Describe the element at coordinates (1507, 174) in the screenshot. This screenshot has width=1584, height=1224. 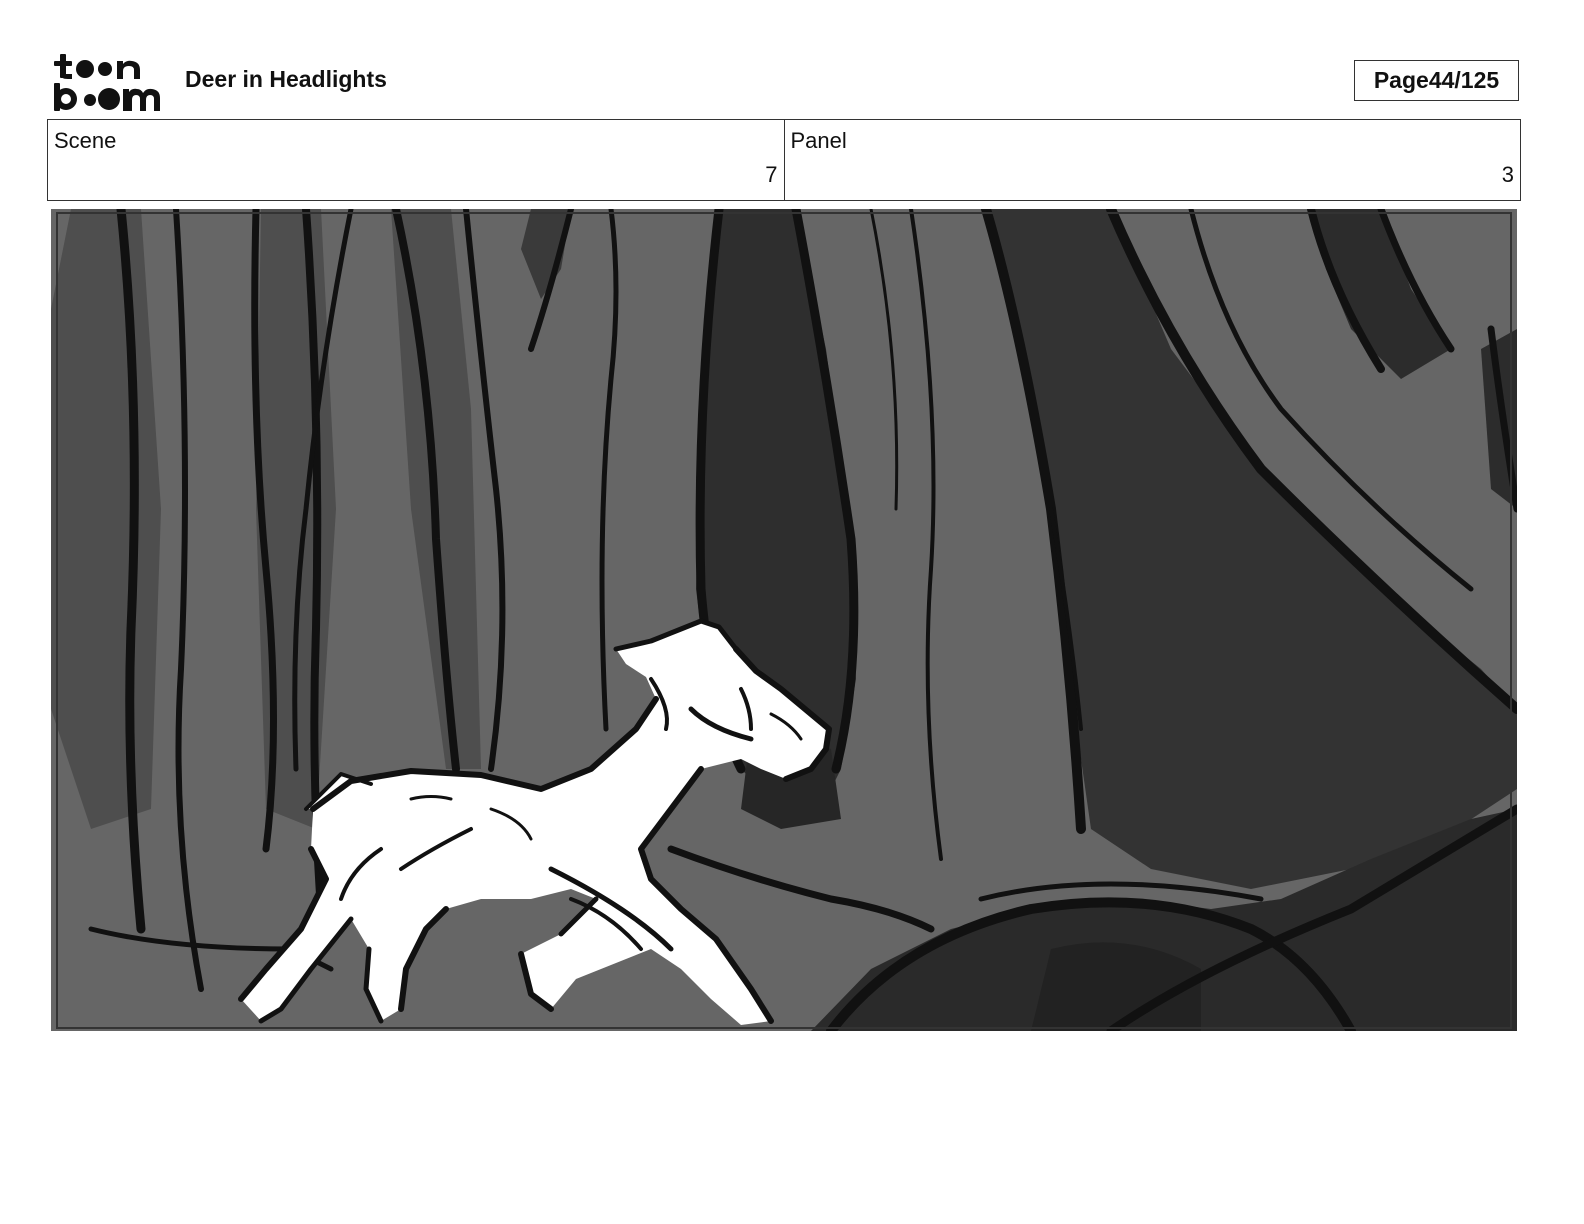
I see `panel-value: 3` at that location.